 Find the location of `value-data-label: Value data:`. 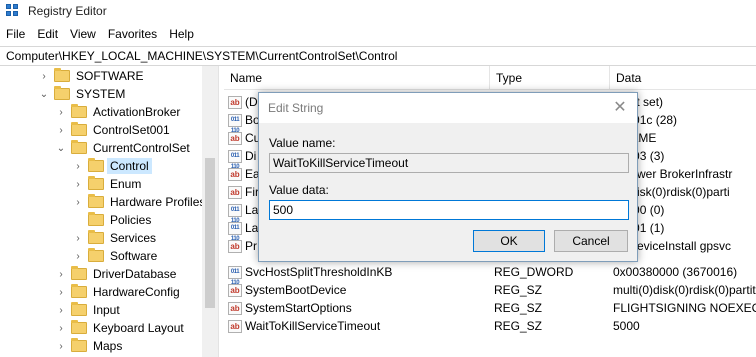

value-data-label: Value data: is located at coordinates (299, 190).